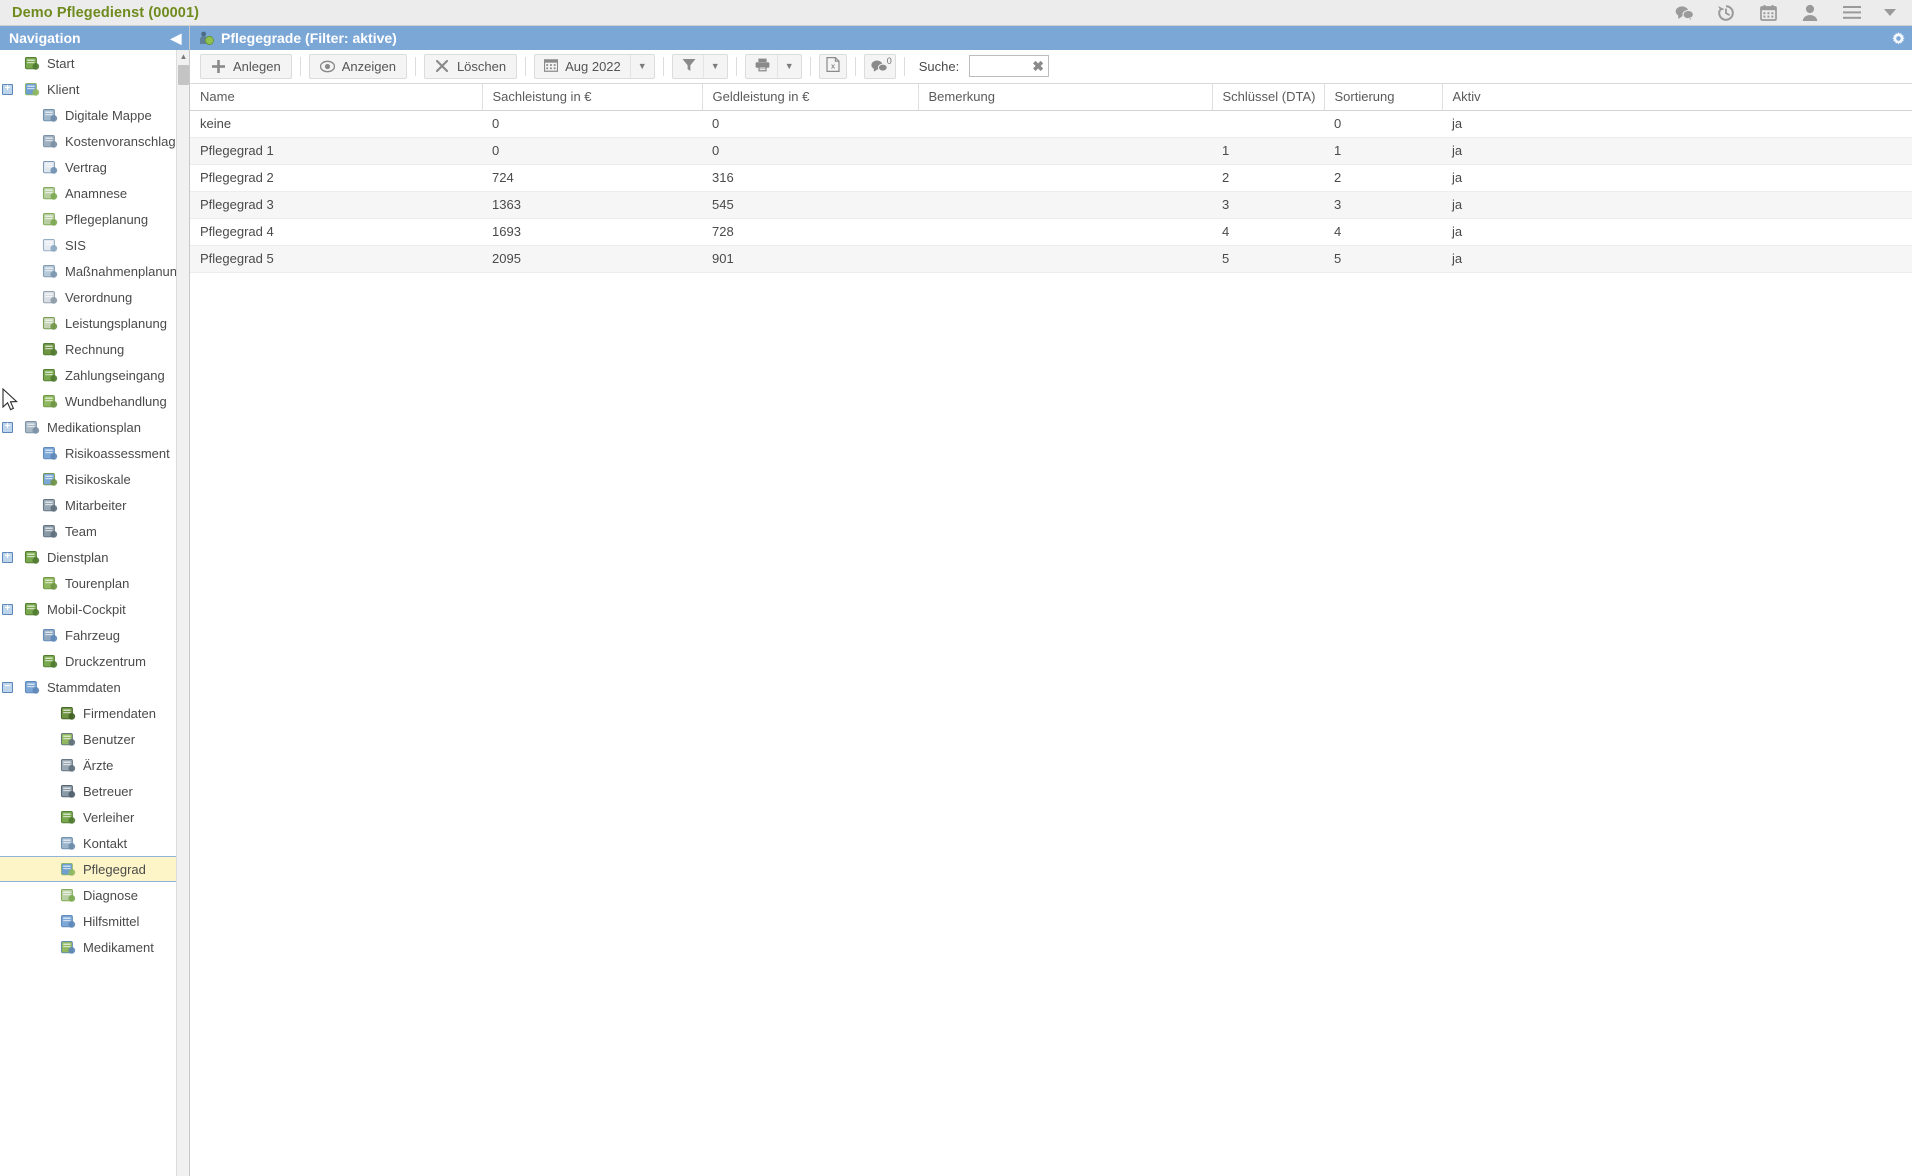  I want to click on sidebar-item-label: Druckzentrum, so click(105, 661).